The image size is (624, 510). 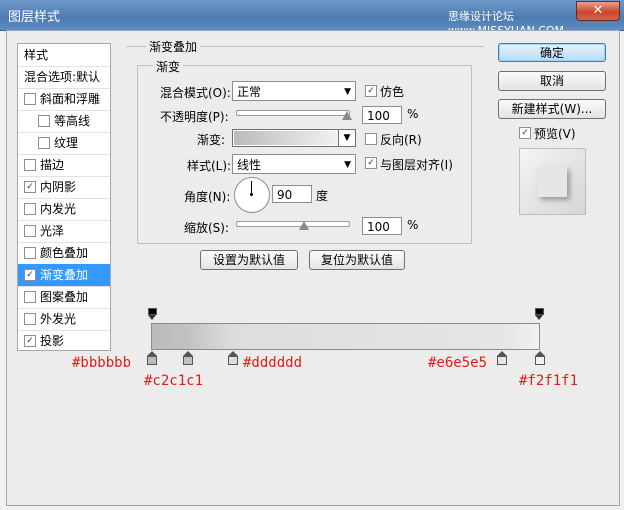 I want to click on style-item-texture: 纹理, so click(x=64, y=143).